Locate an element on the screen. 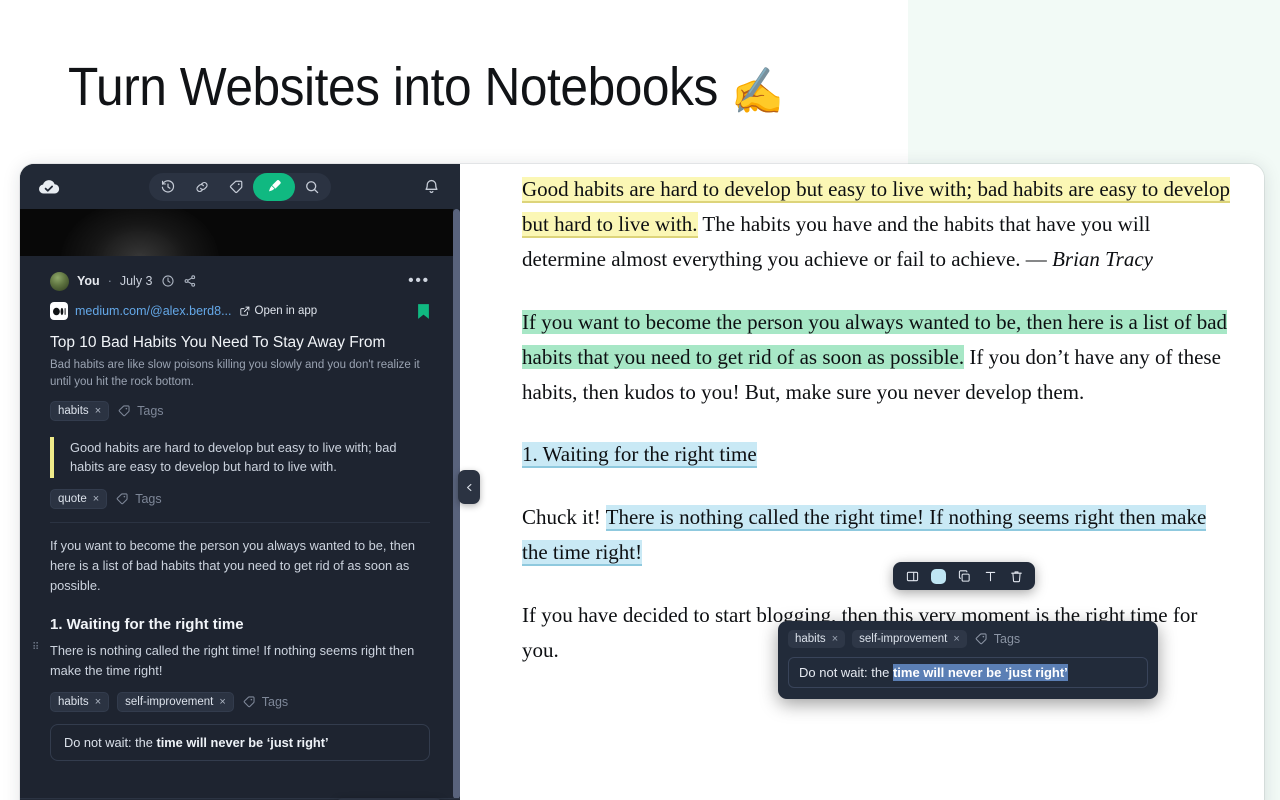 The width and height of the screenshot is (1280, 800). sidebar-scrollbar-track is located at coordinates (456, 504).